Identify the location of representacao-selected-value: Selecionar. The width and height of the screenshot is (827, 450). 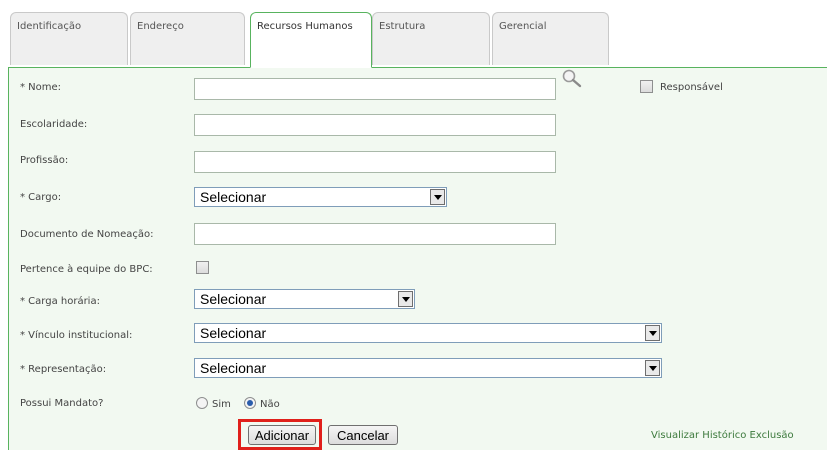
(233, 368).